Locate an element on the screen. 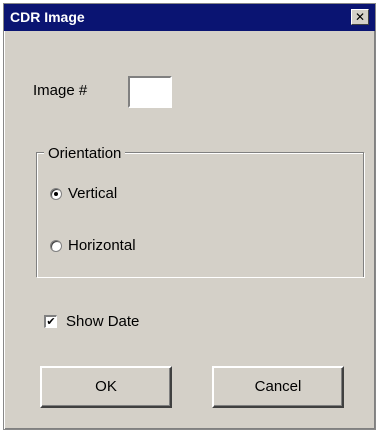 Image resolution: width=379 pixels, height=433 pixels. horizontal-radio is located at coordinates (56, 246).